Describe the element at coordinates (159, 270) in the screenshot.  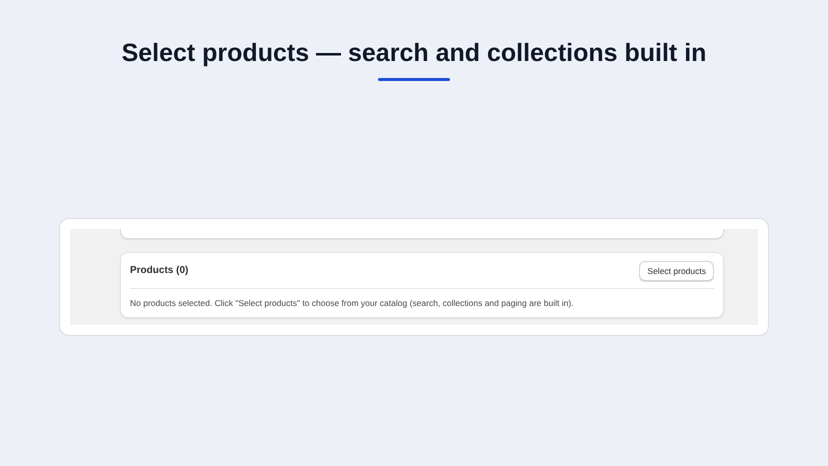
I see `card-title: Products (0)` at that location.